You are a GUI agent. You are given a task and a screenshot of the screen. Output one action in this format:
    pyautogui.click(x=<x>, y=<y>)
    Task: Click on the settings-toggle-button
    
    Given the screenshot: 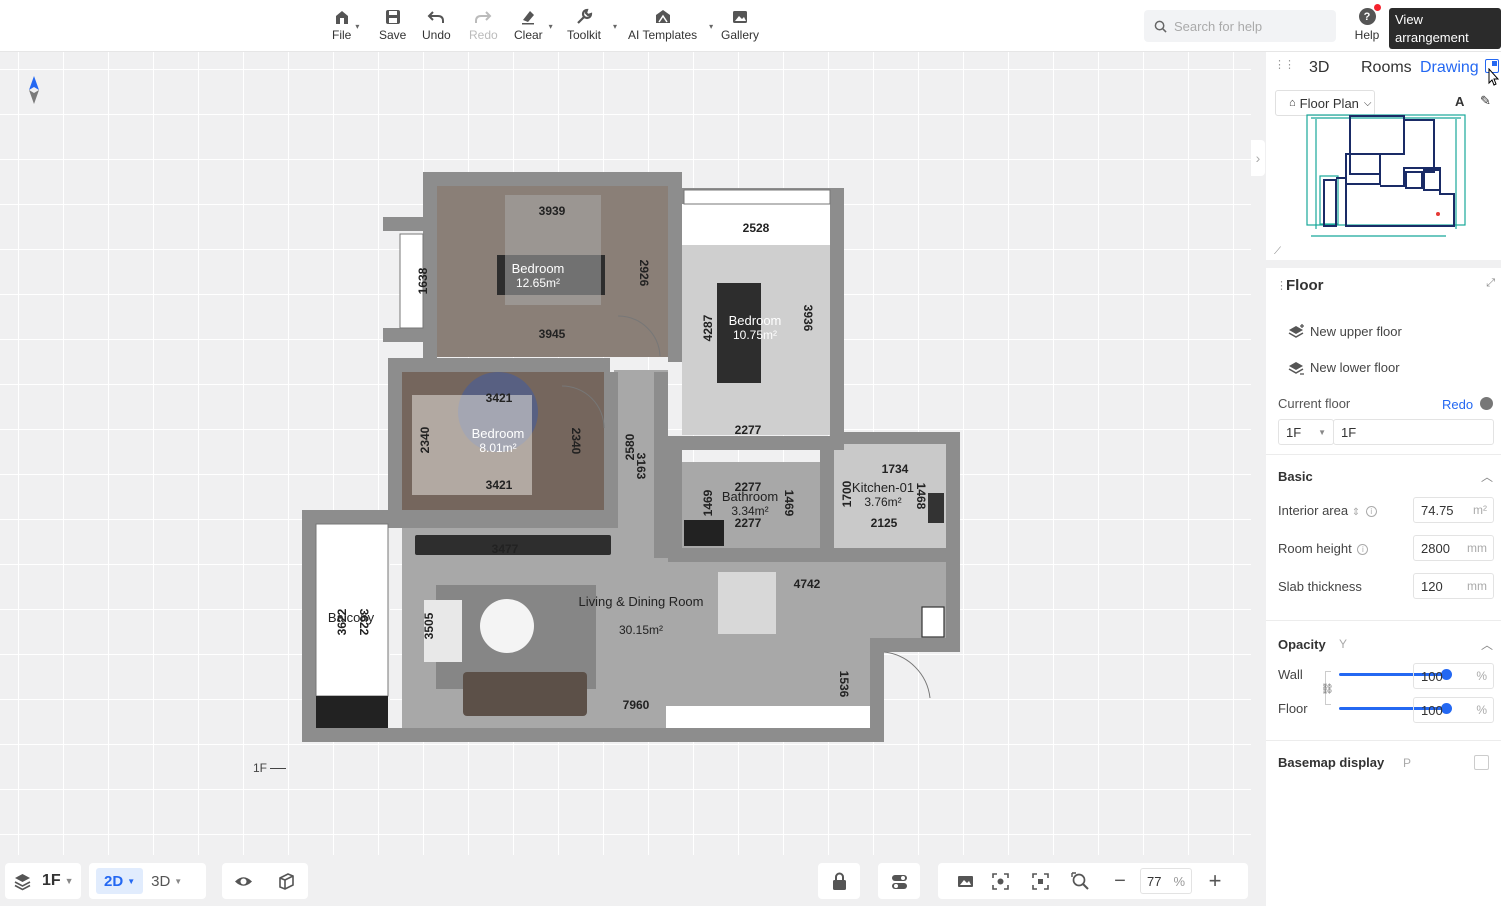 What is the action you would take?
    pyautogui.click(x=899, y=881)
    